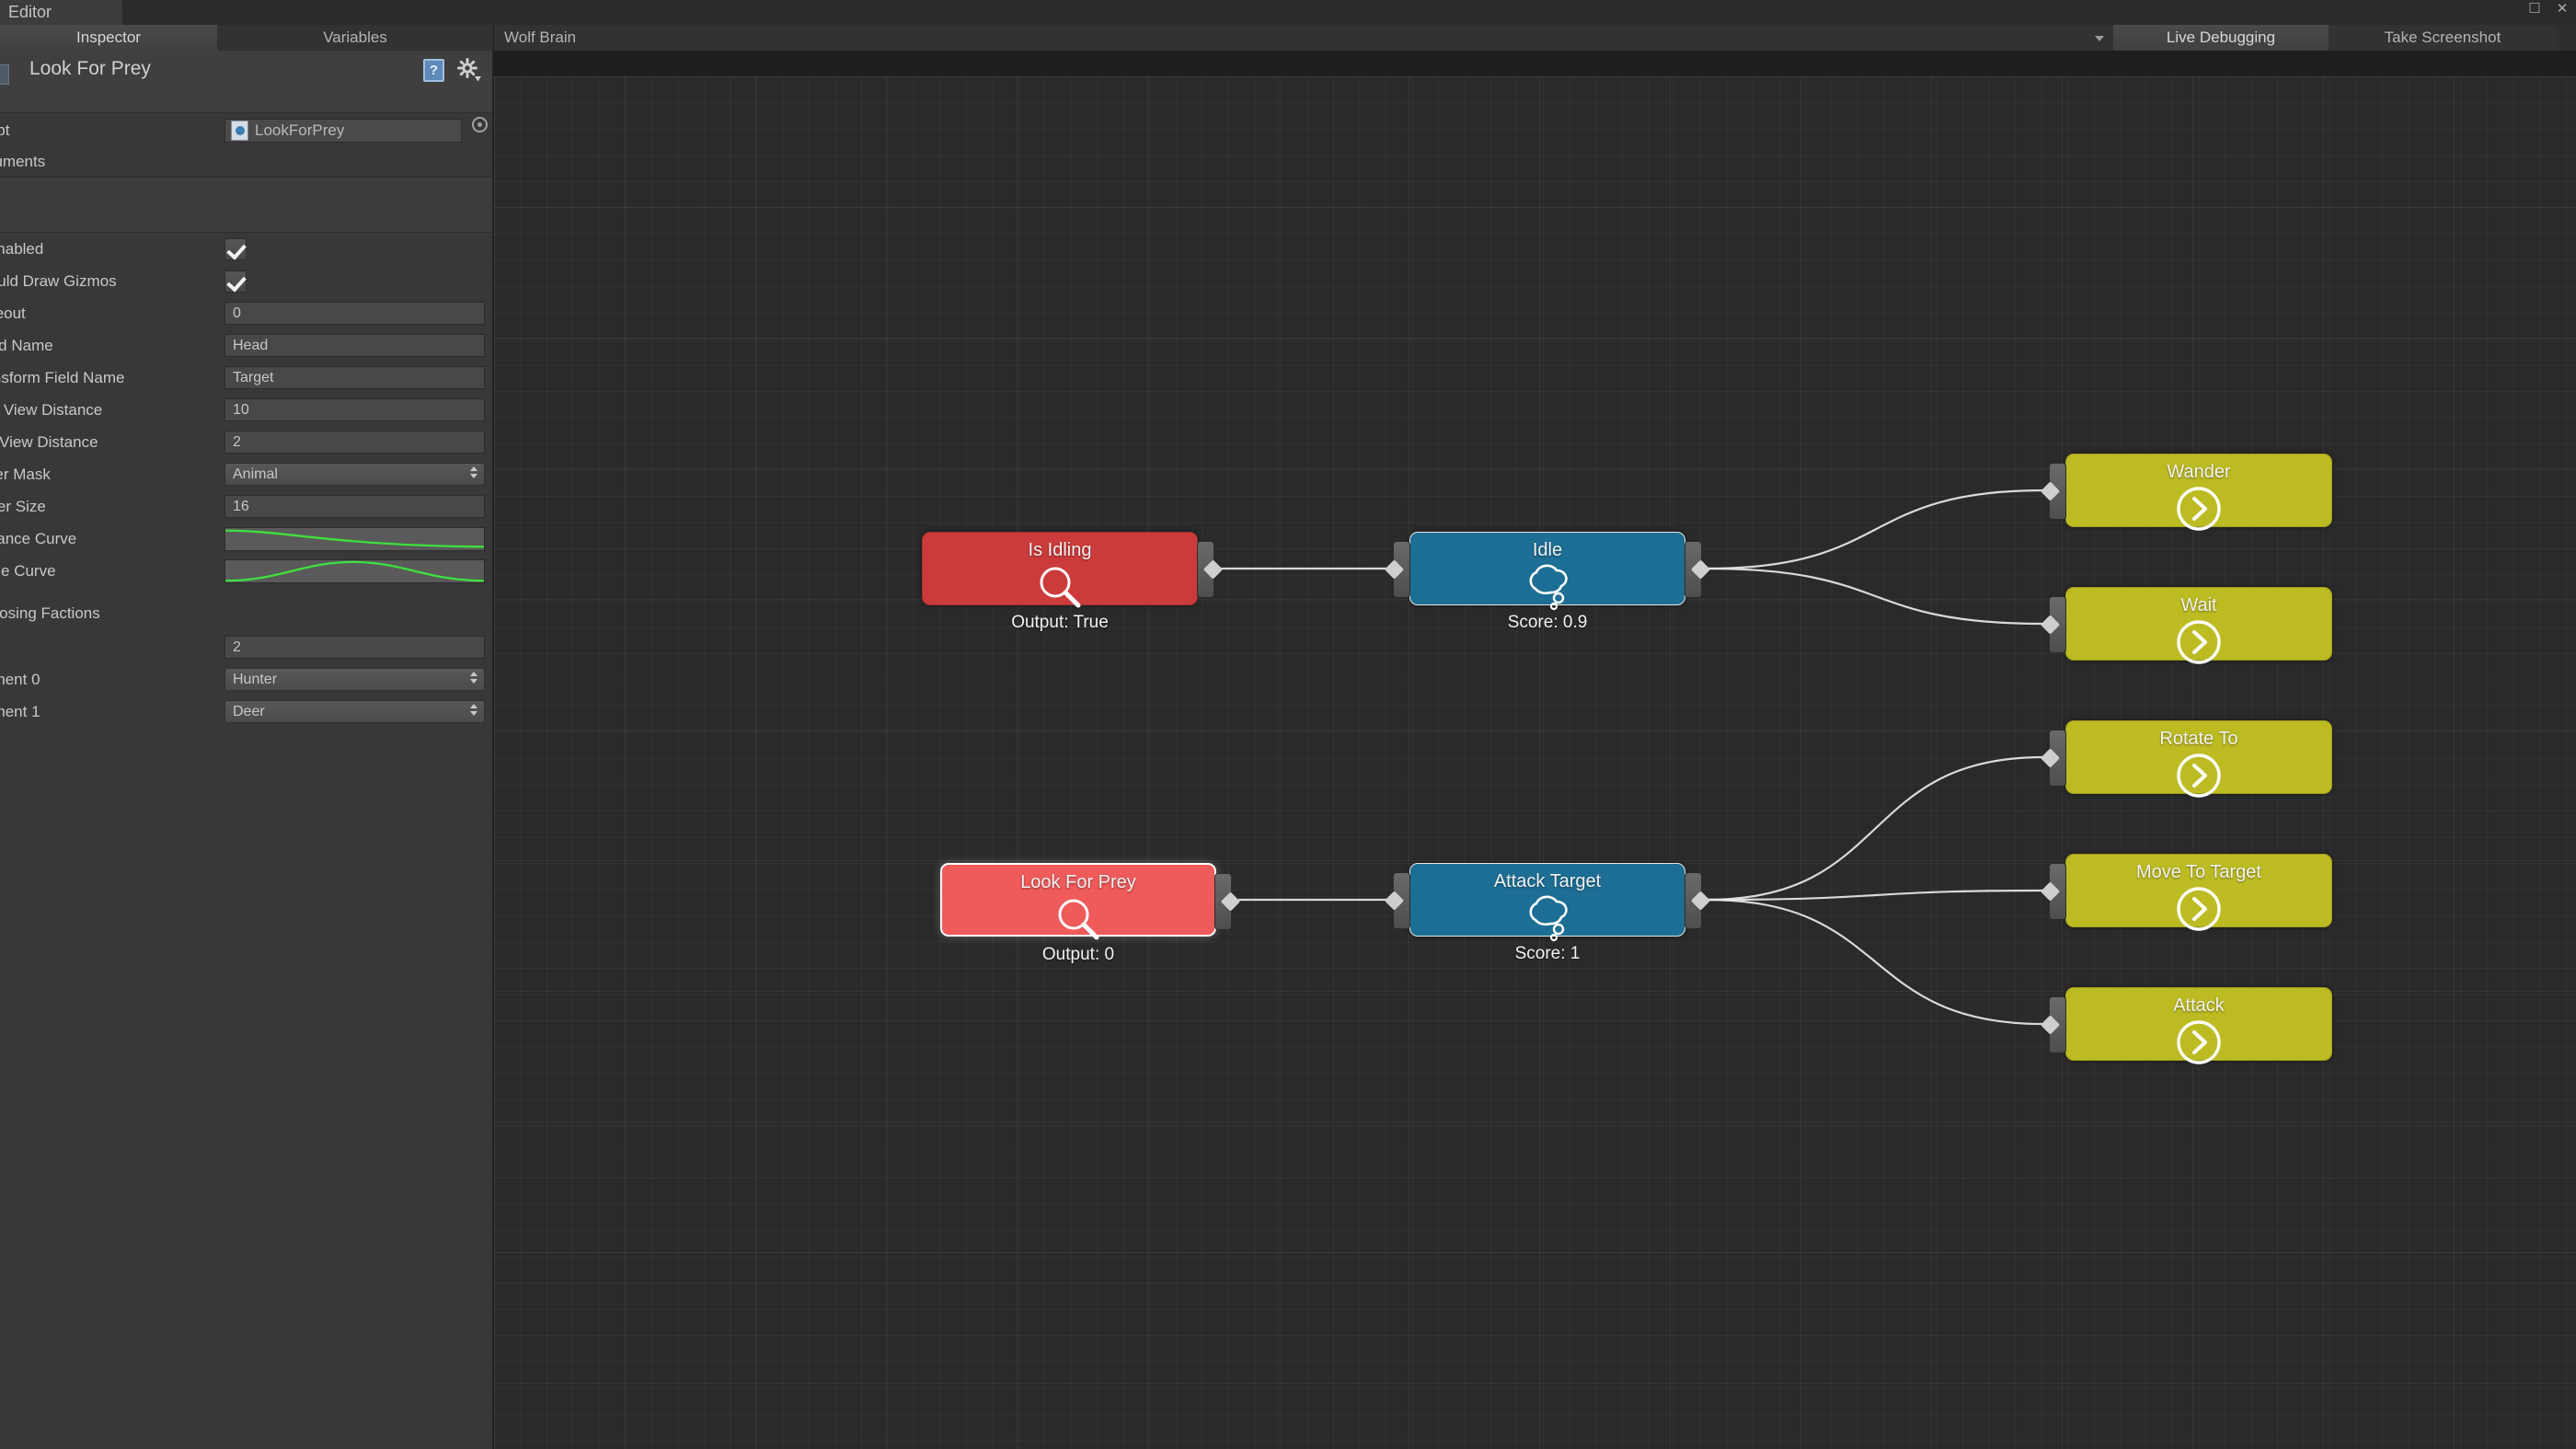 This screenshot has width=2576, height=1449. I want to click on graph-node-move-to-target: Move To Target, so click(2186, 892).